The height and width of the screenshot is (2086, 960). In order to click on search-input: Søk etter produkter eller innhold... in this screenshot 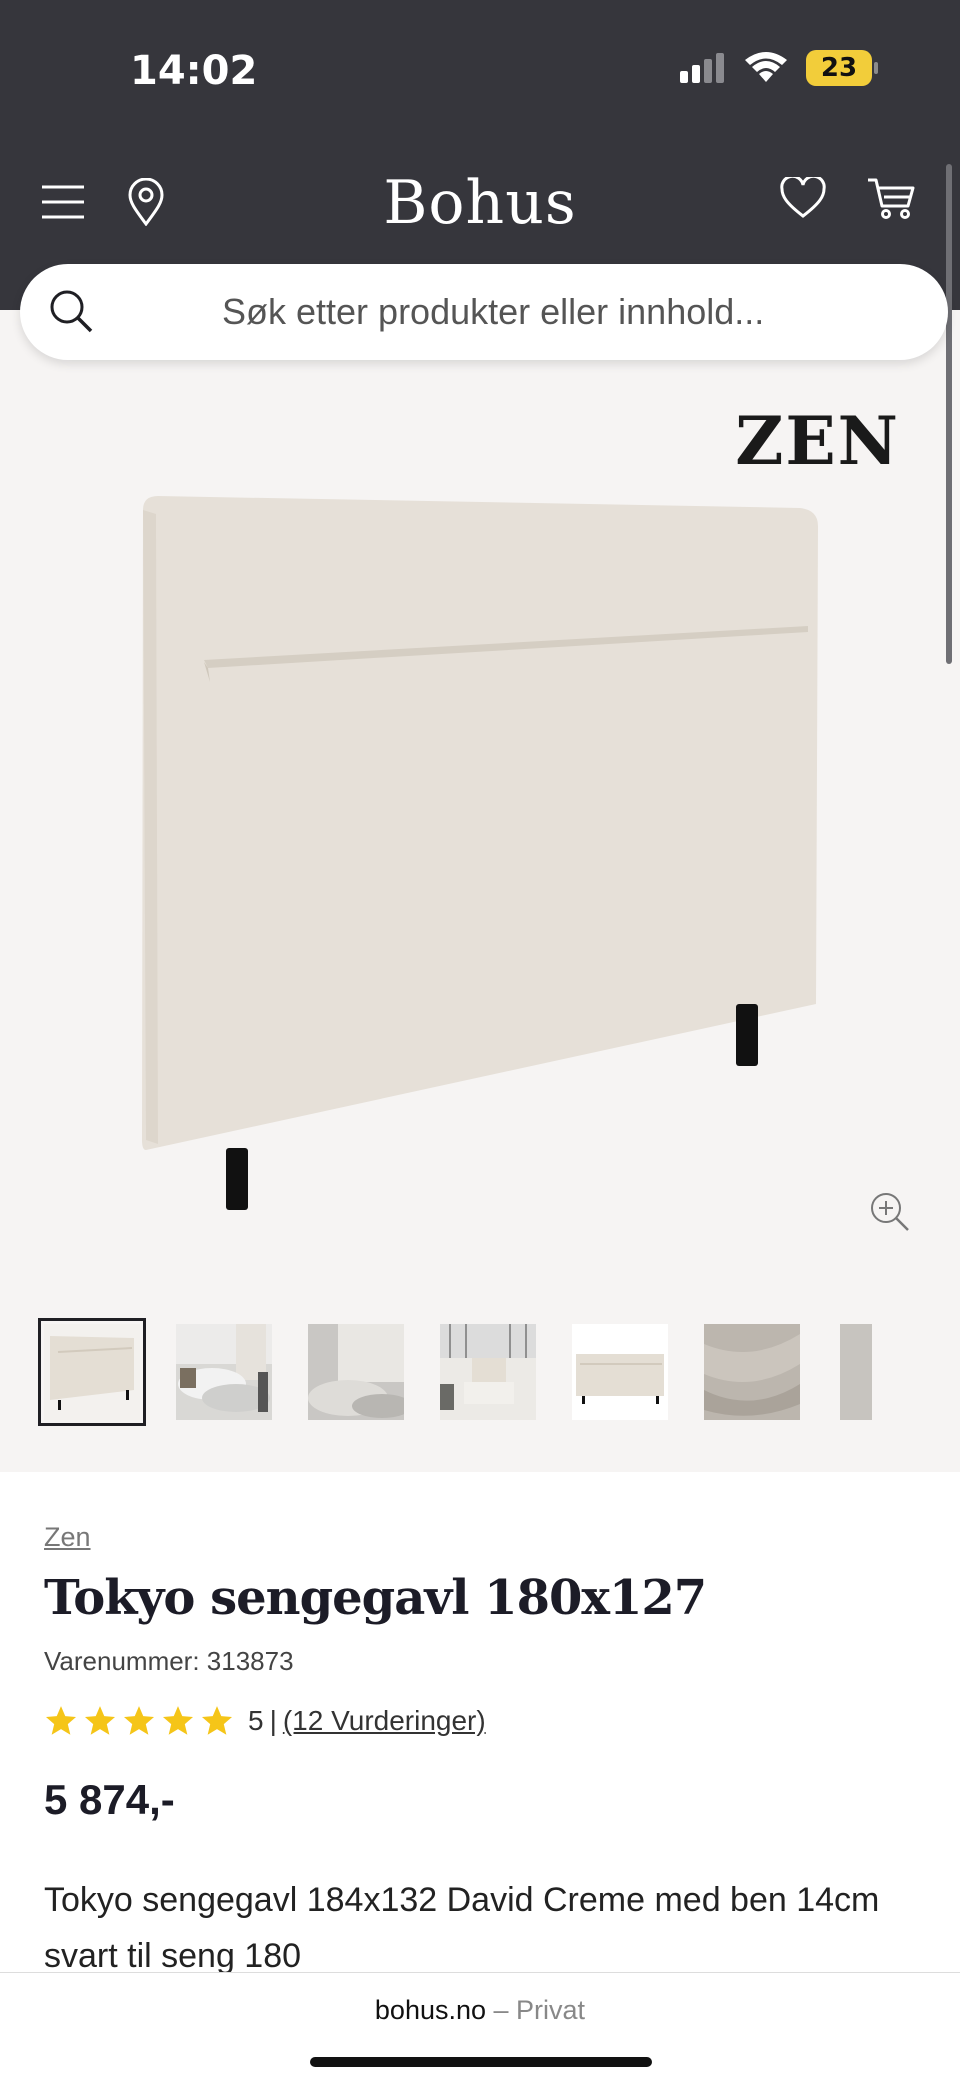, I will do `click(493, 312)`.